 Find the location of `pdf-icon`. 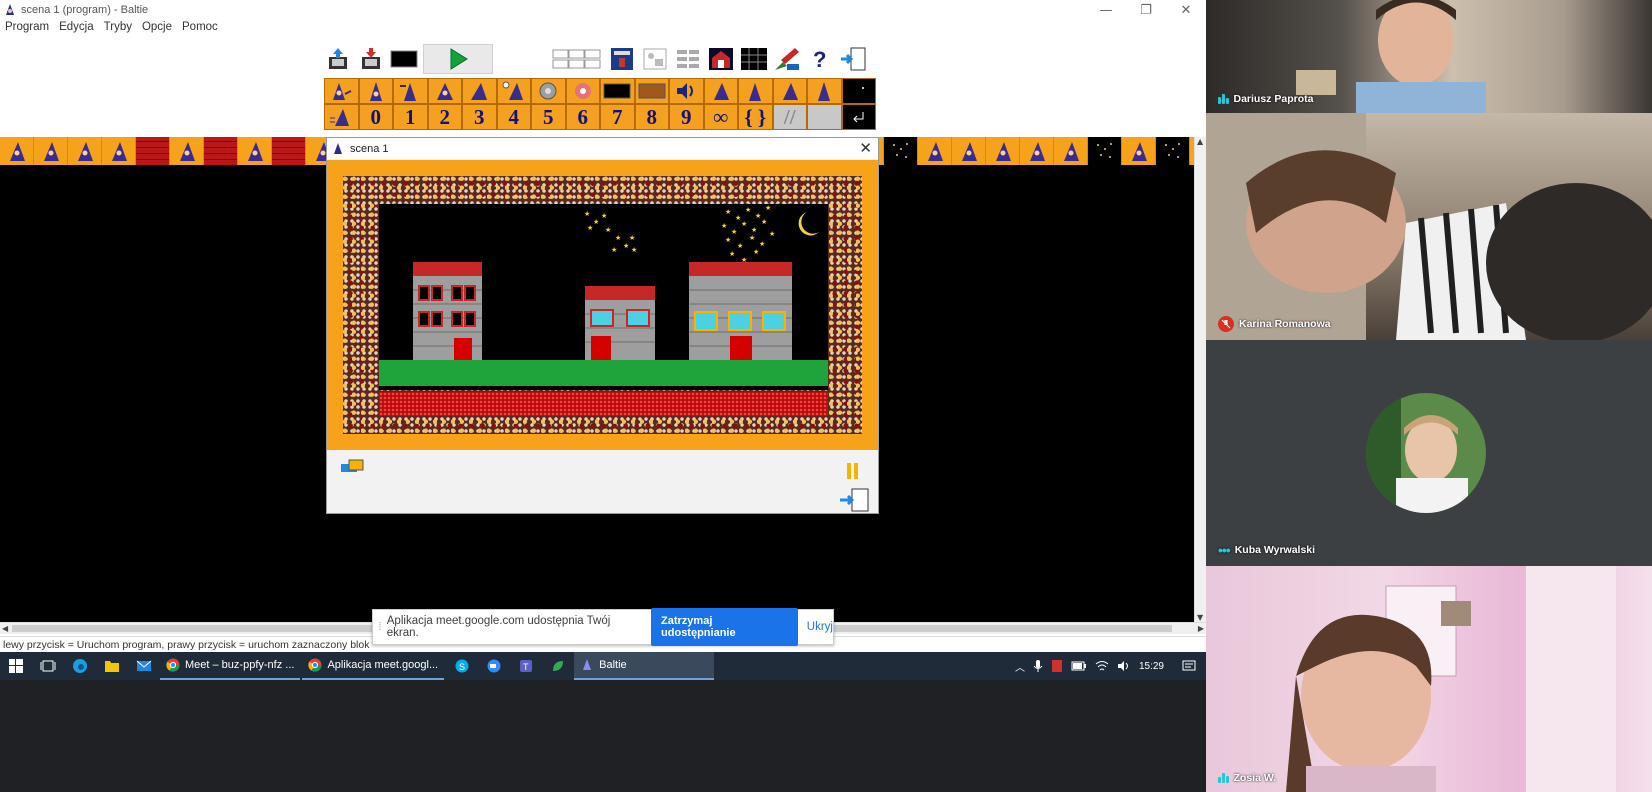

pdf-icon is located at coordinates (1057, 666).